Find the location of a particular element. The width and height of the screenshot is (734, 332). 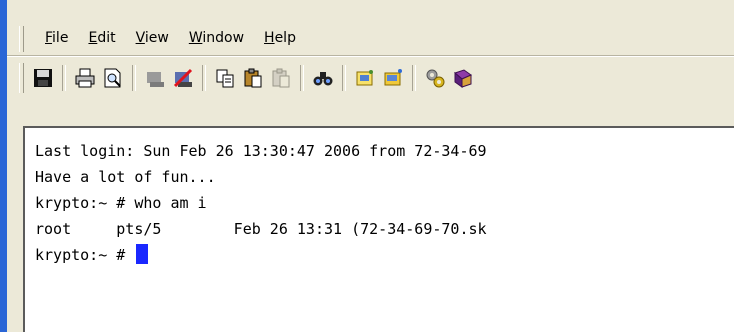

terminal-line: krypto:~ # who am i is located at coordinates (121, 203).